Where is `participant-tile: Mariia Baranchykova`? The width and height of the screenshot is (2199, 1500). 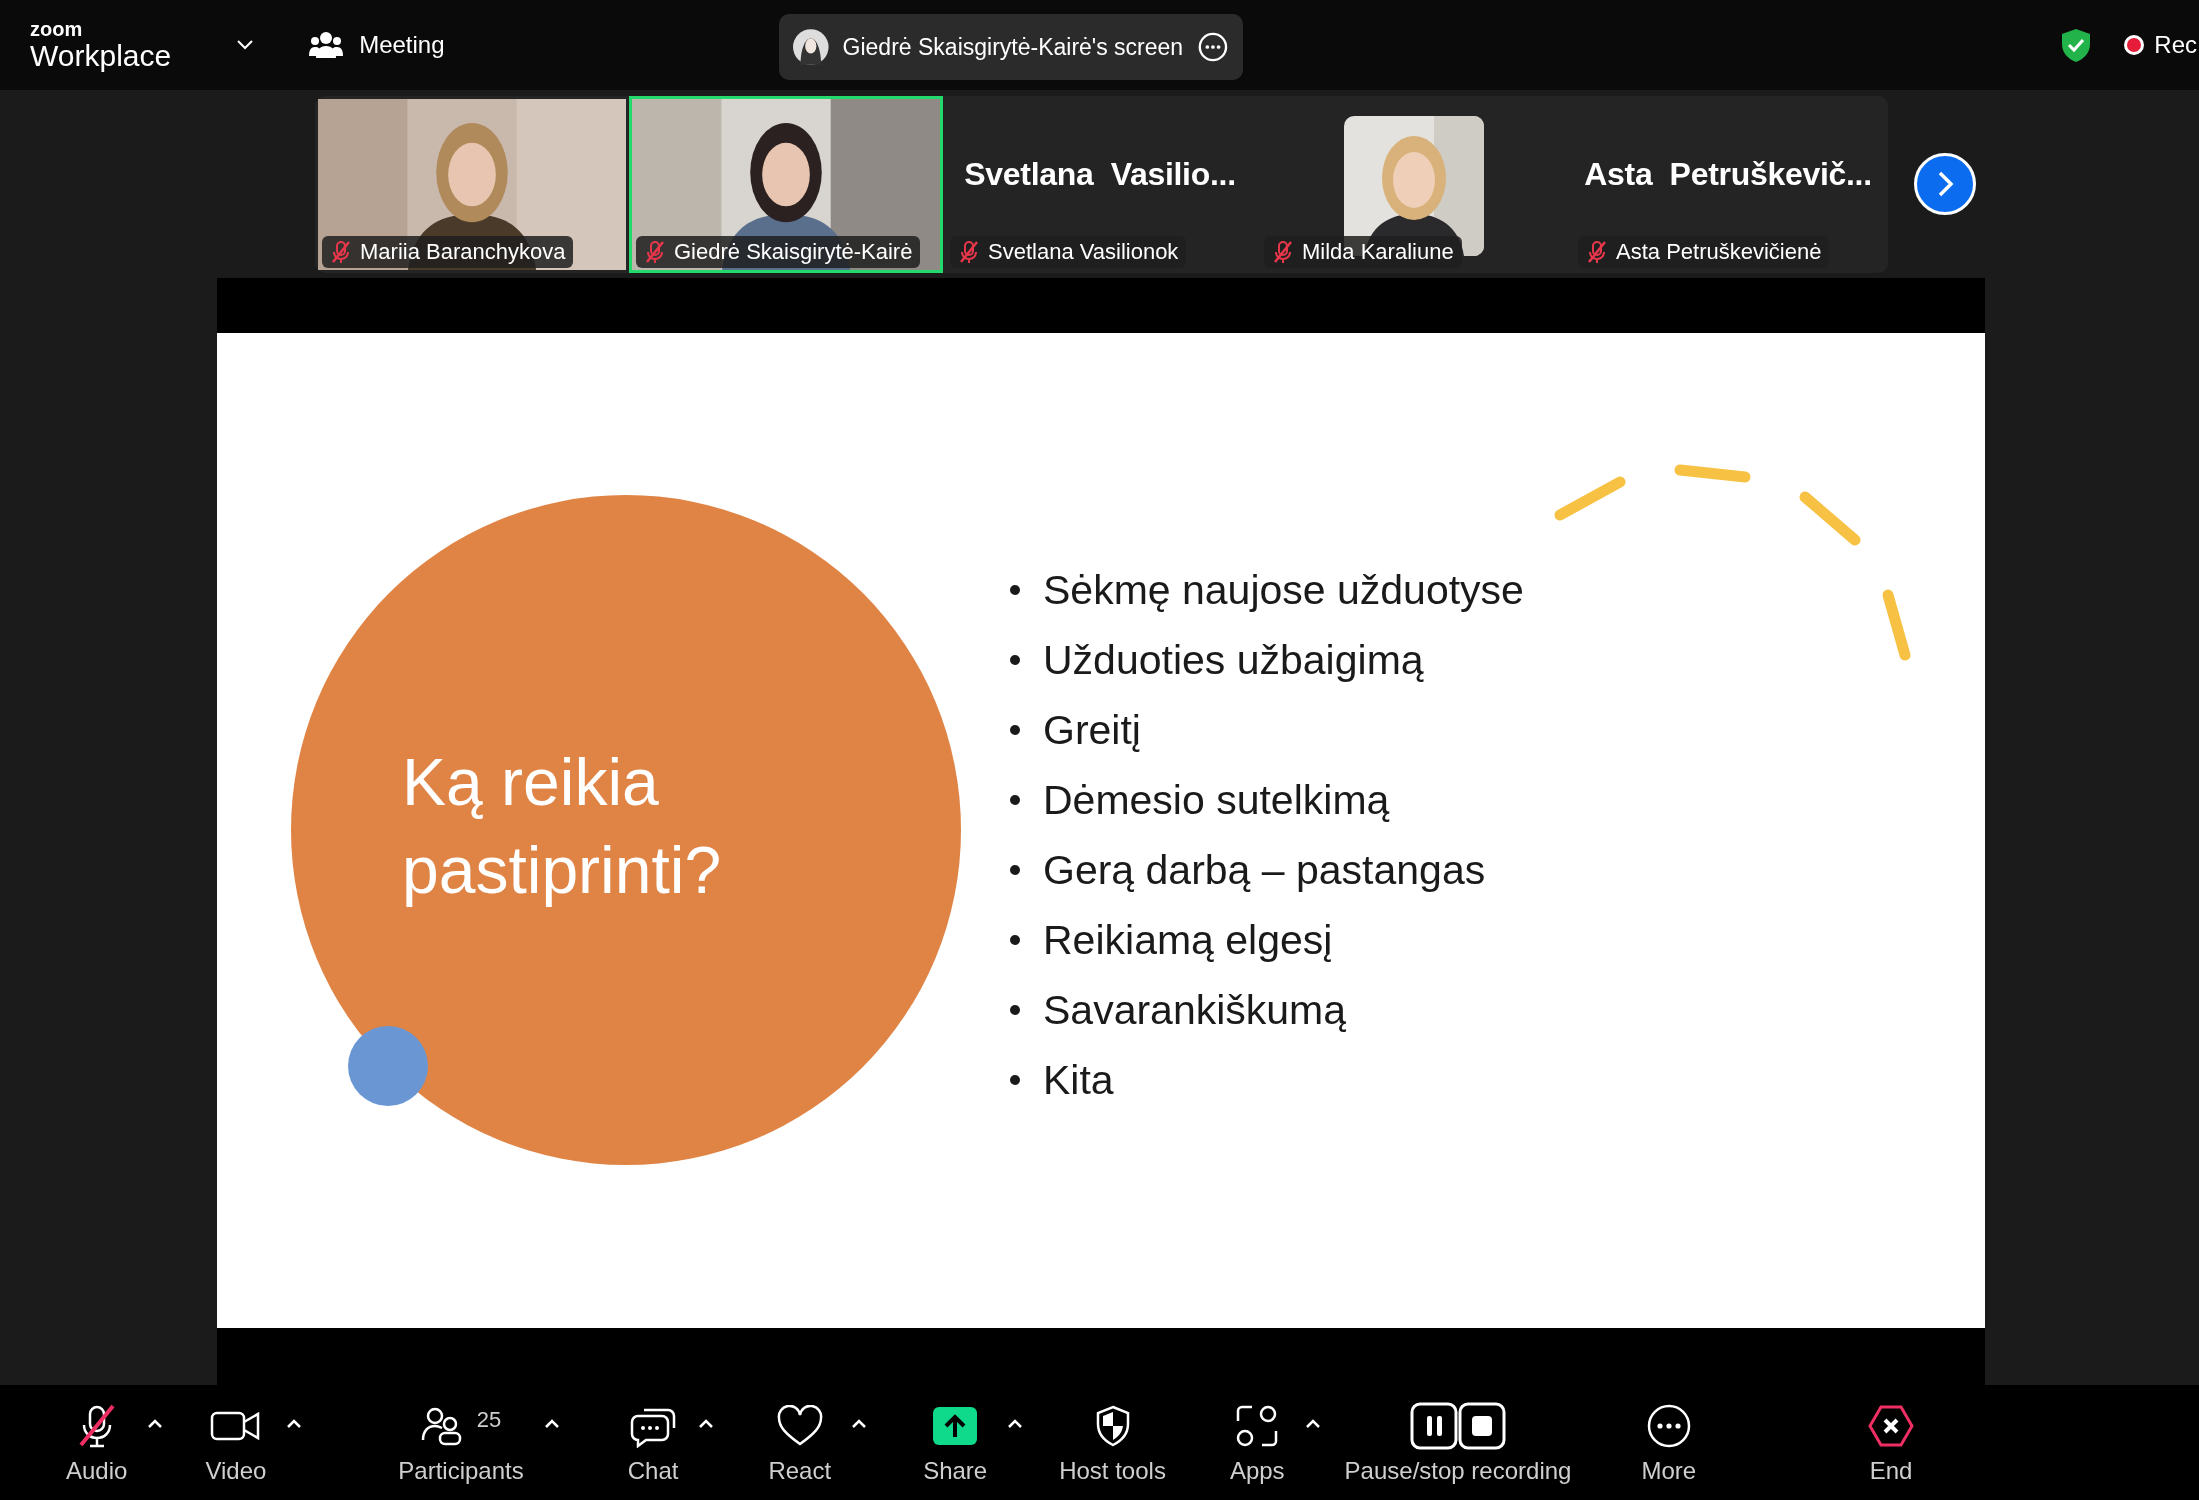
participant-tile: Mariia Baranchykova is located at coordinates (472, 184).